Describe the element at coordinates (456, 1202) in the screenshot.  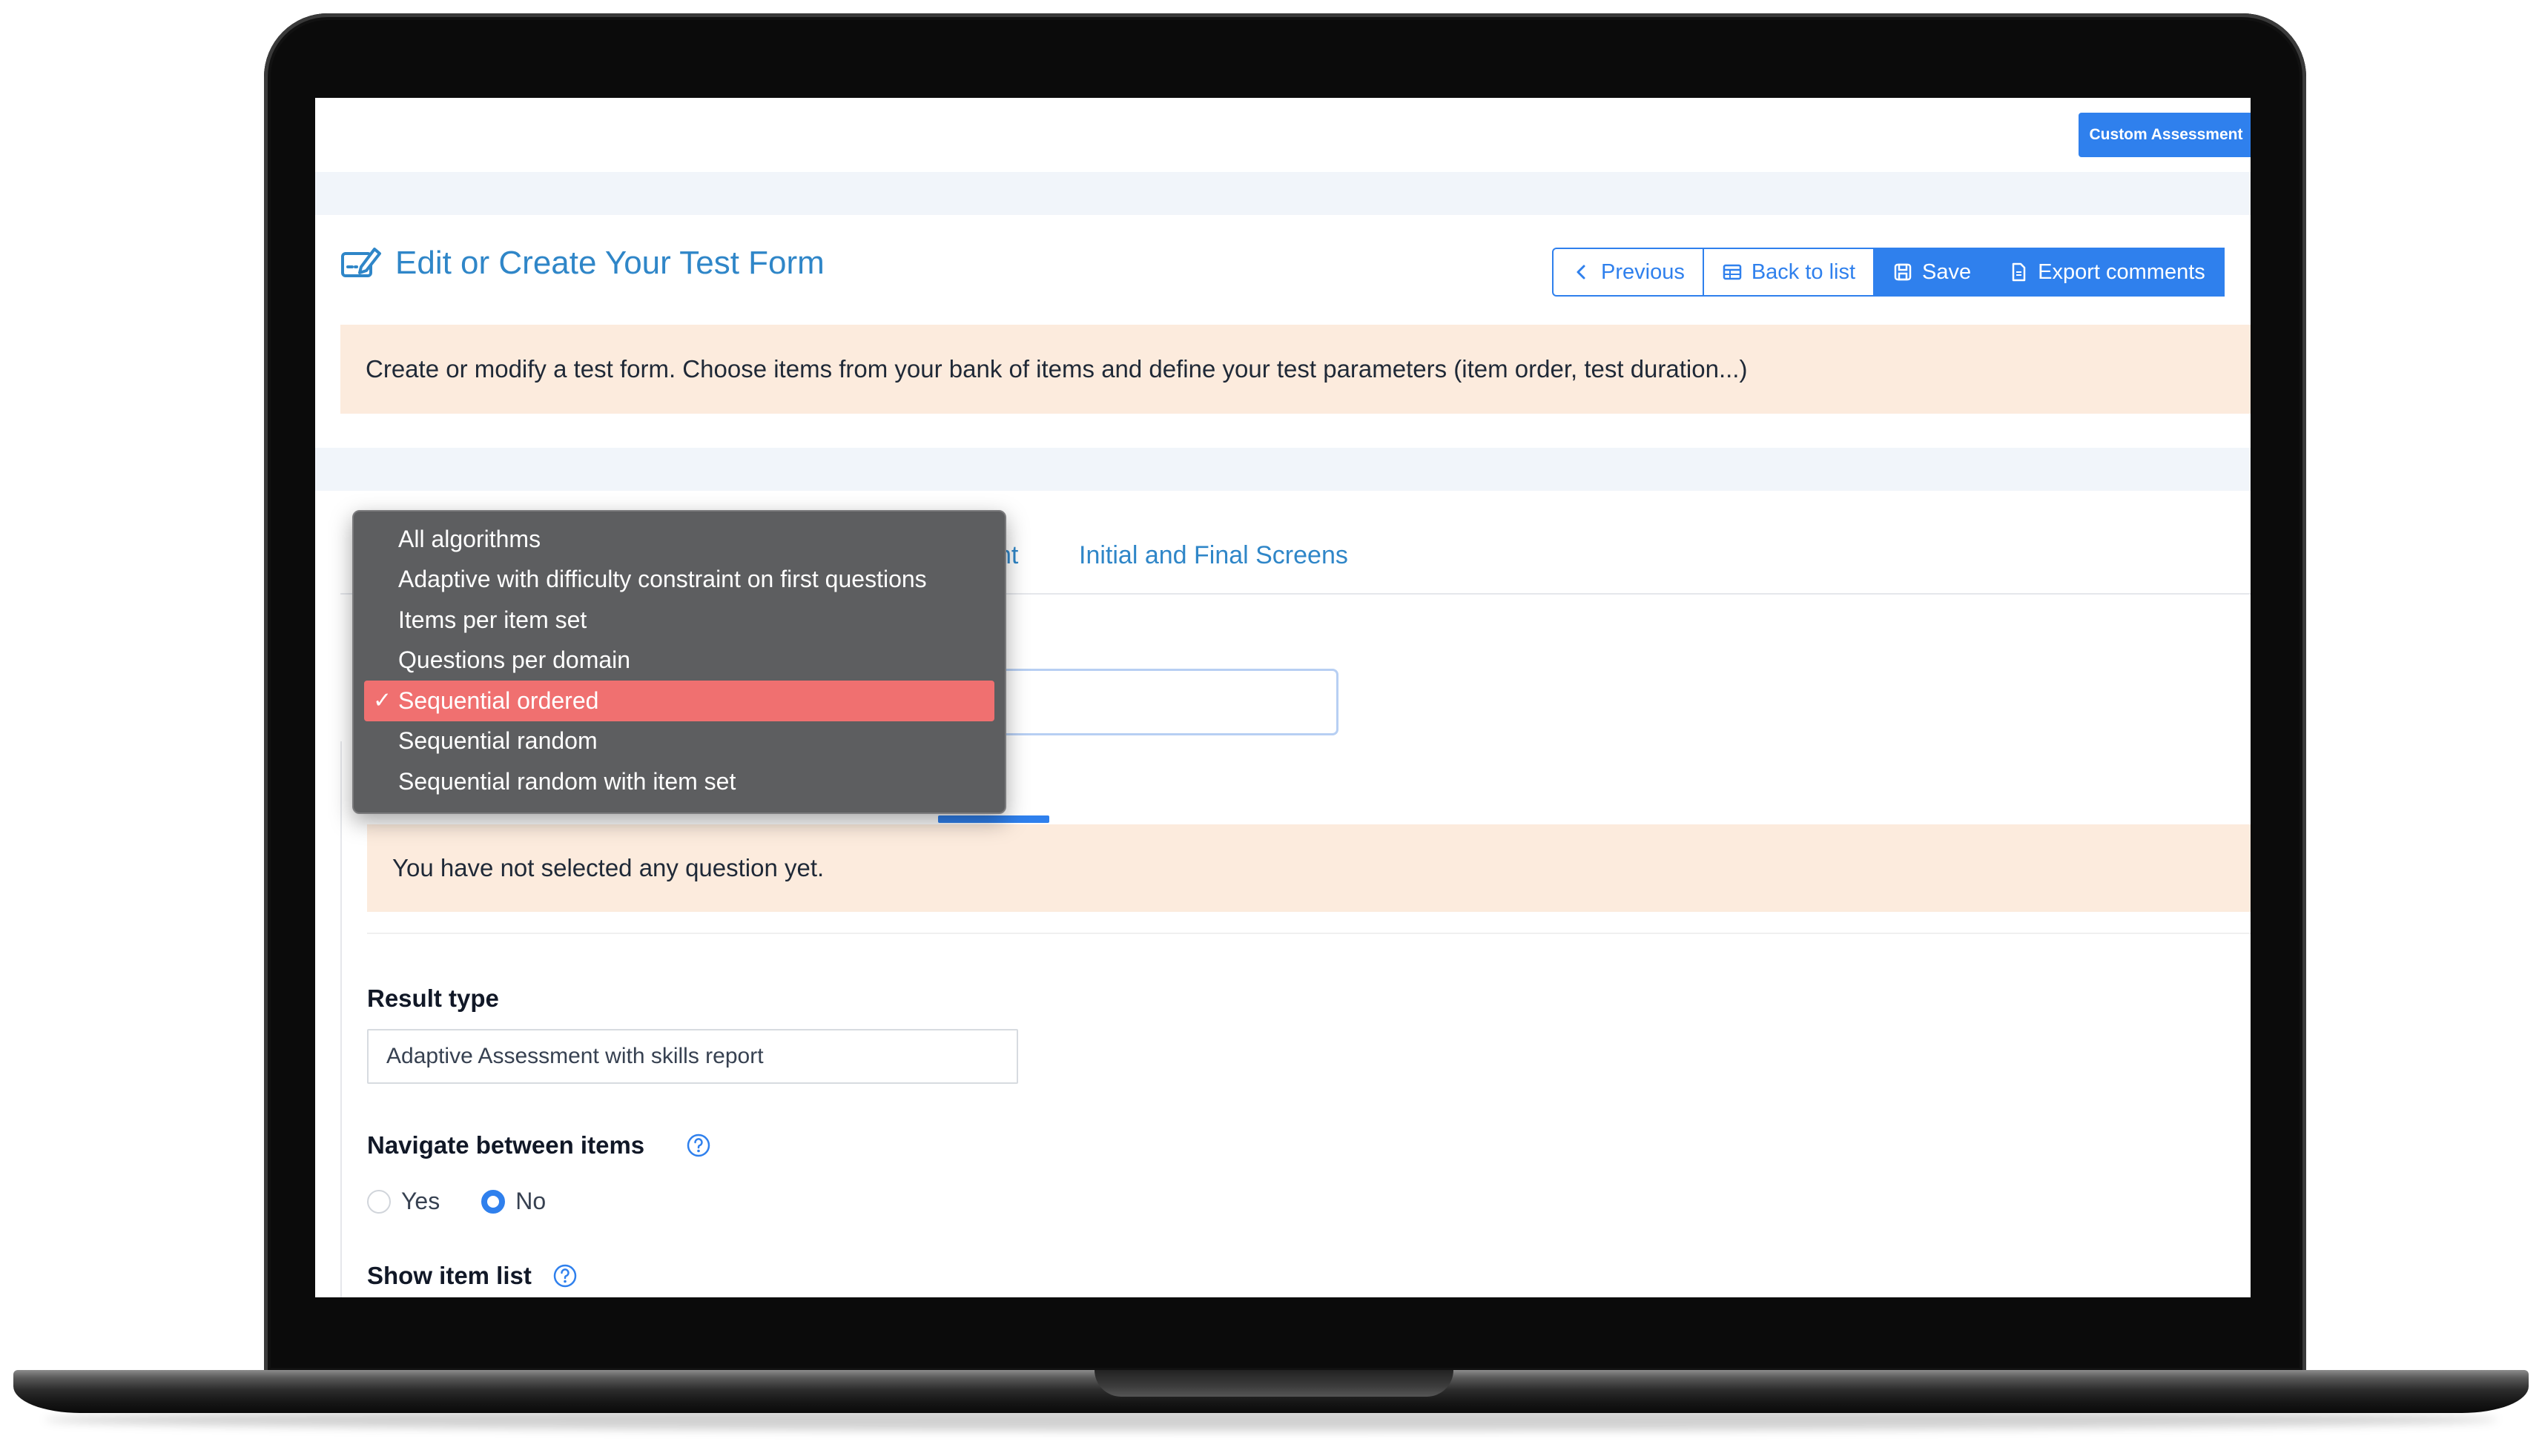
I see `navigate-radio-group: Yes No` at that location.